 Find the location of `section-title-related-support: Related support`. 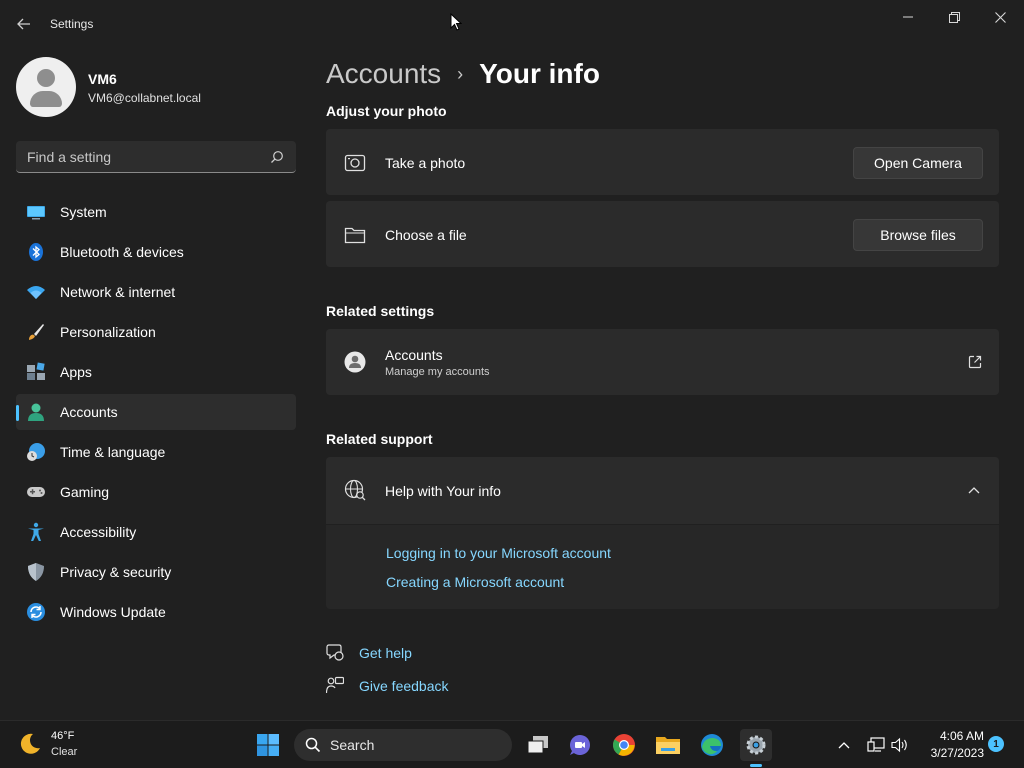

section-title-related-support: Related support is located at coordinates (379, 439).